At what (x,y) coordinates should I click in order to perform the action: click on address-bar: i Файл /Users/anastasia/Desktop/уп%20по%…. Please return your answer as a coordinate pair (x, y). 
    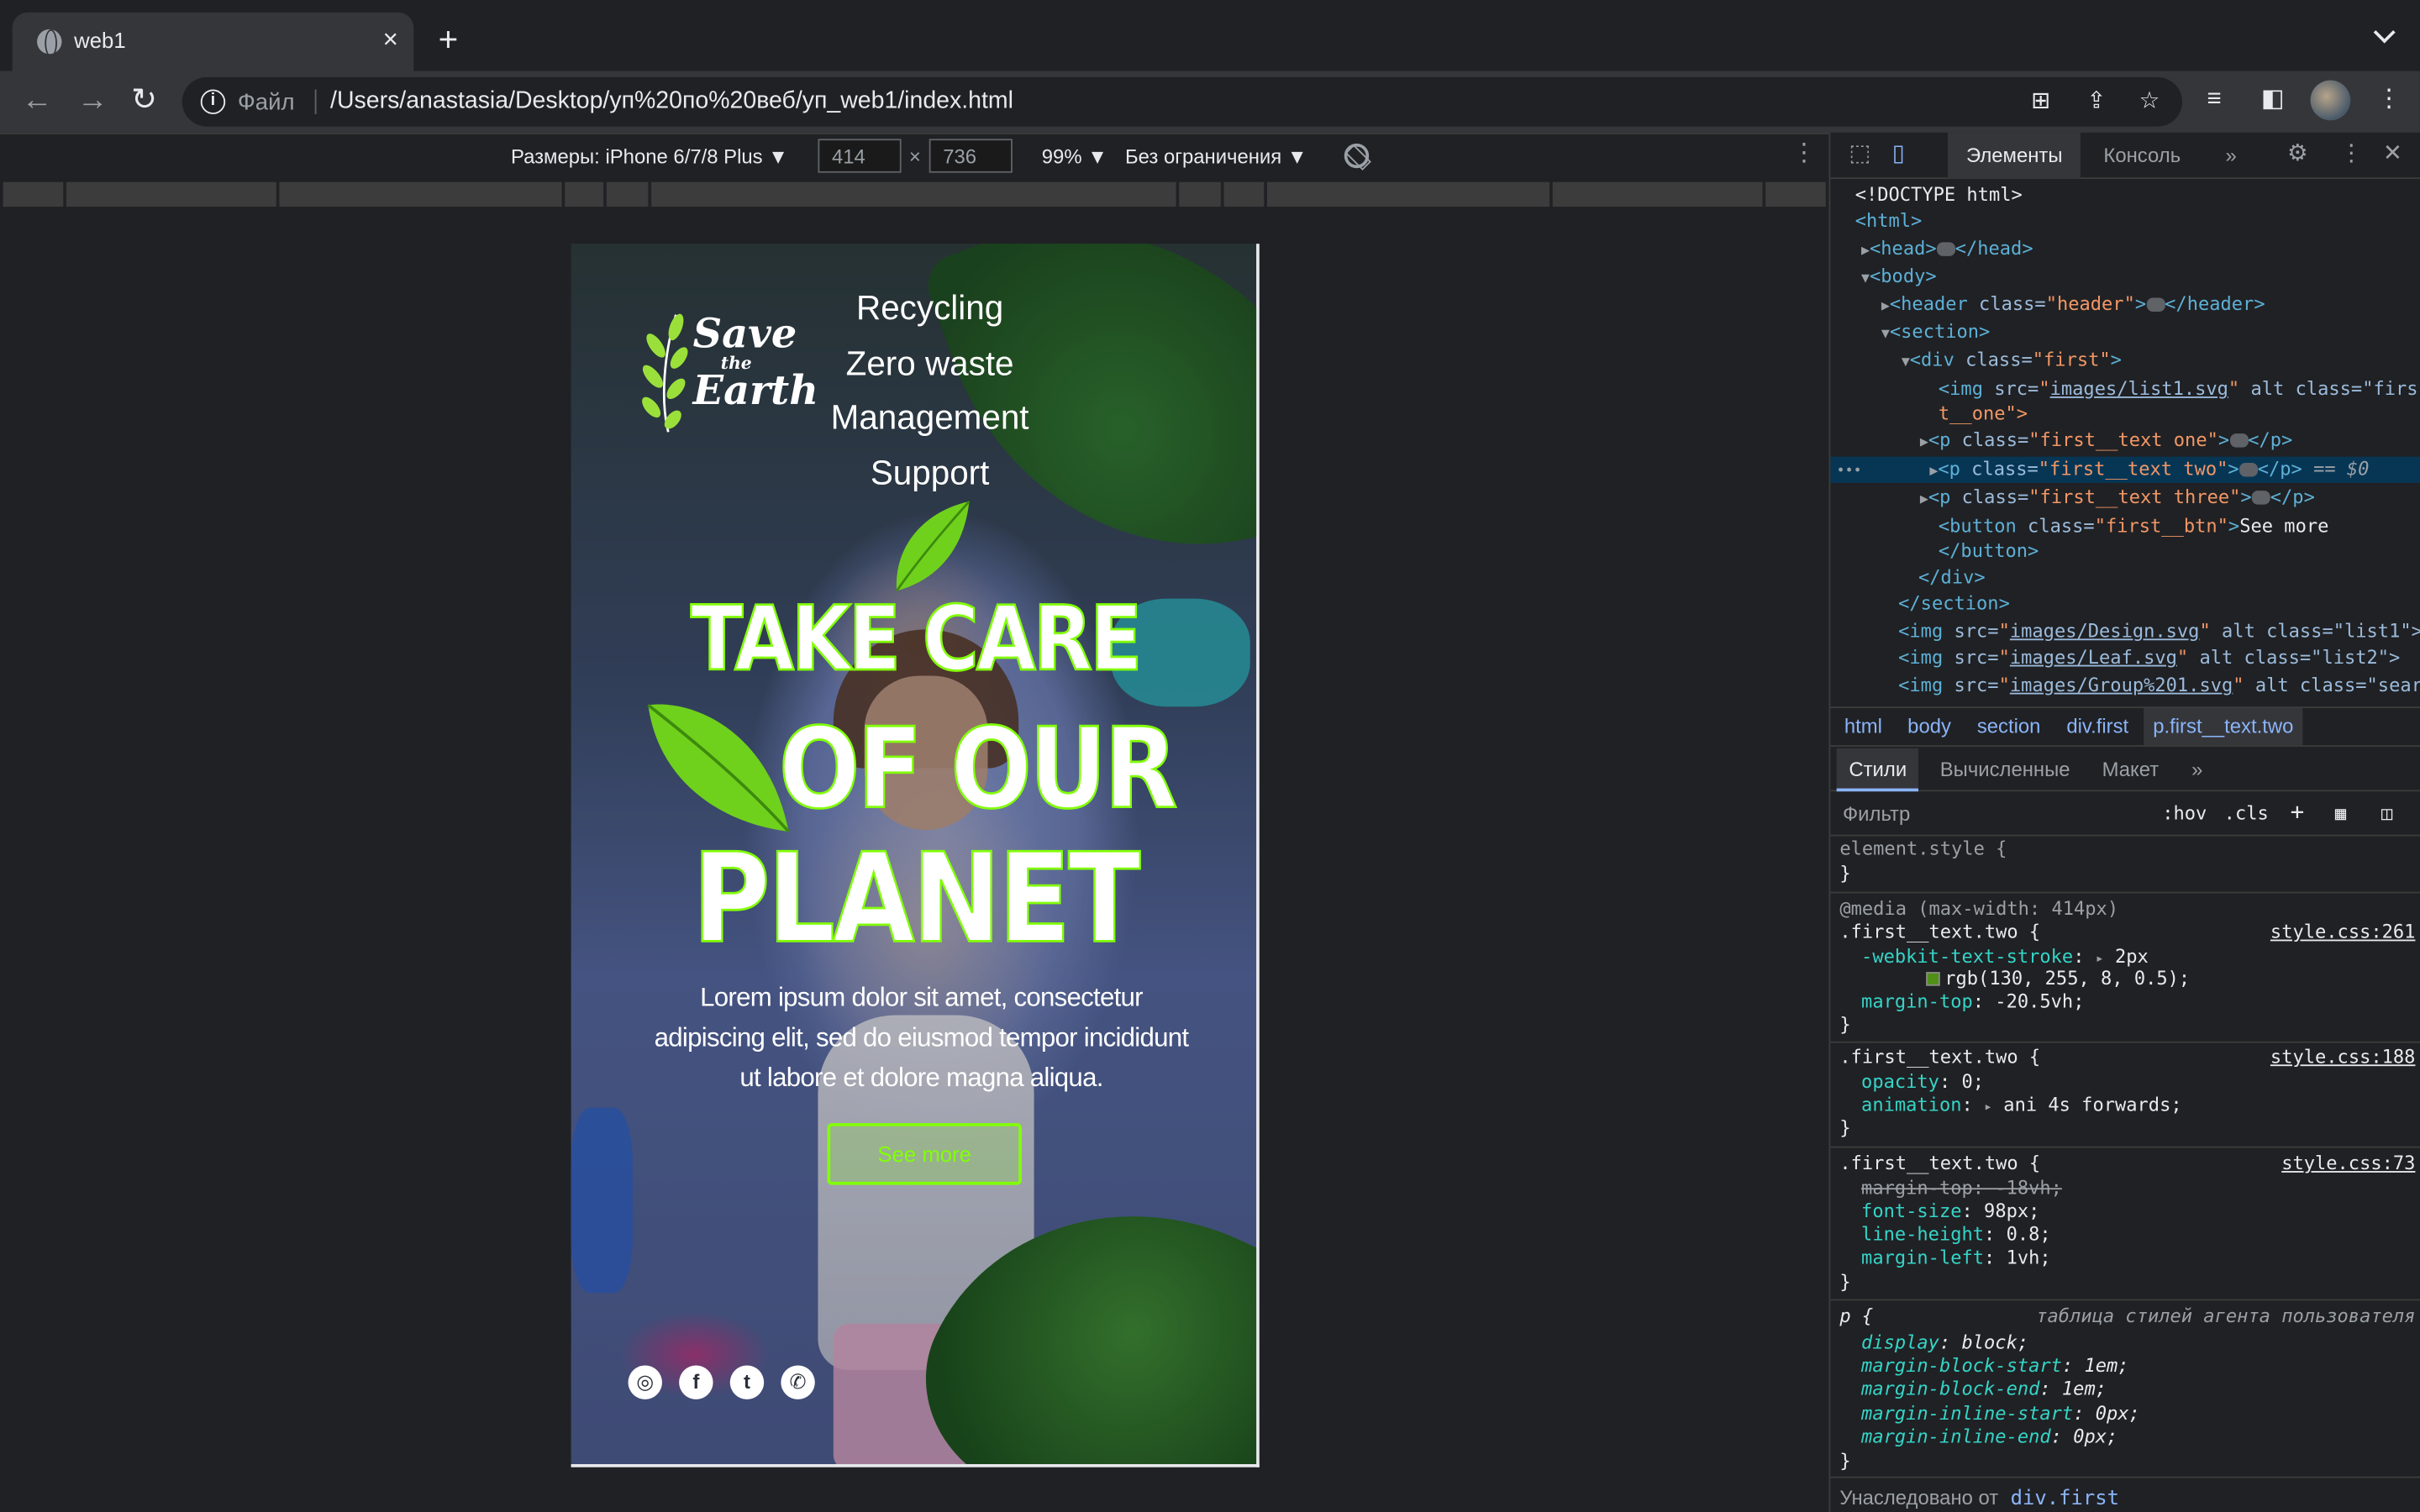
    Looking at the image, I should click on (1182, 101).